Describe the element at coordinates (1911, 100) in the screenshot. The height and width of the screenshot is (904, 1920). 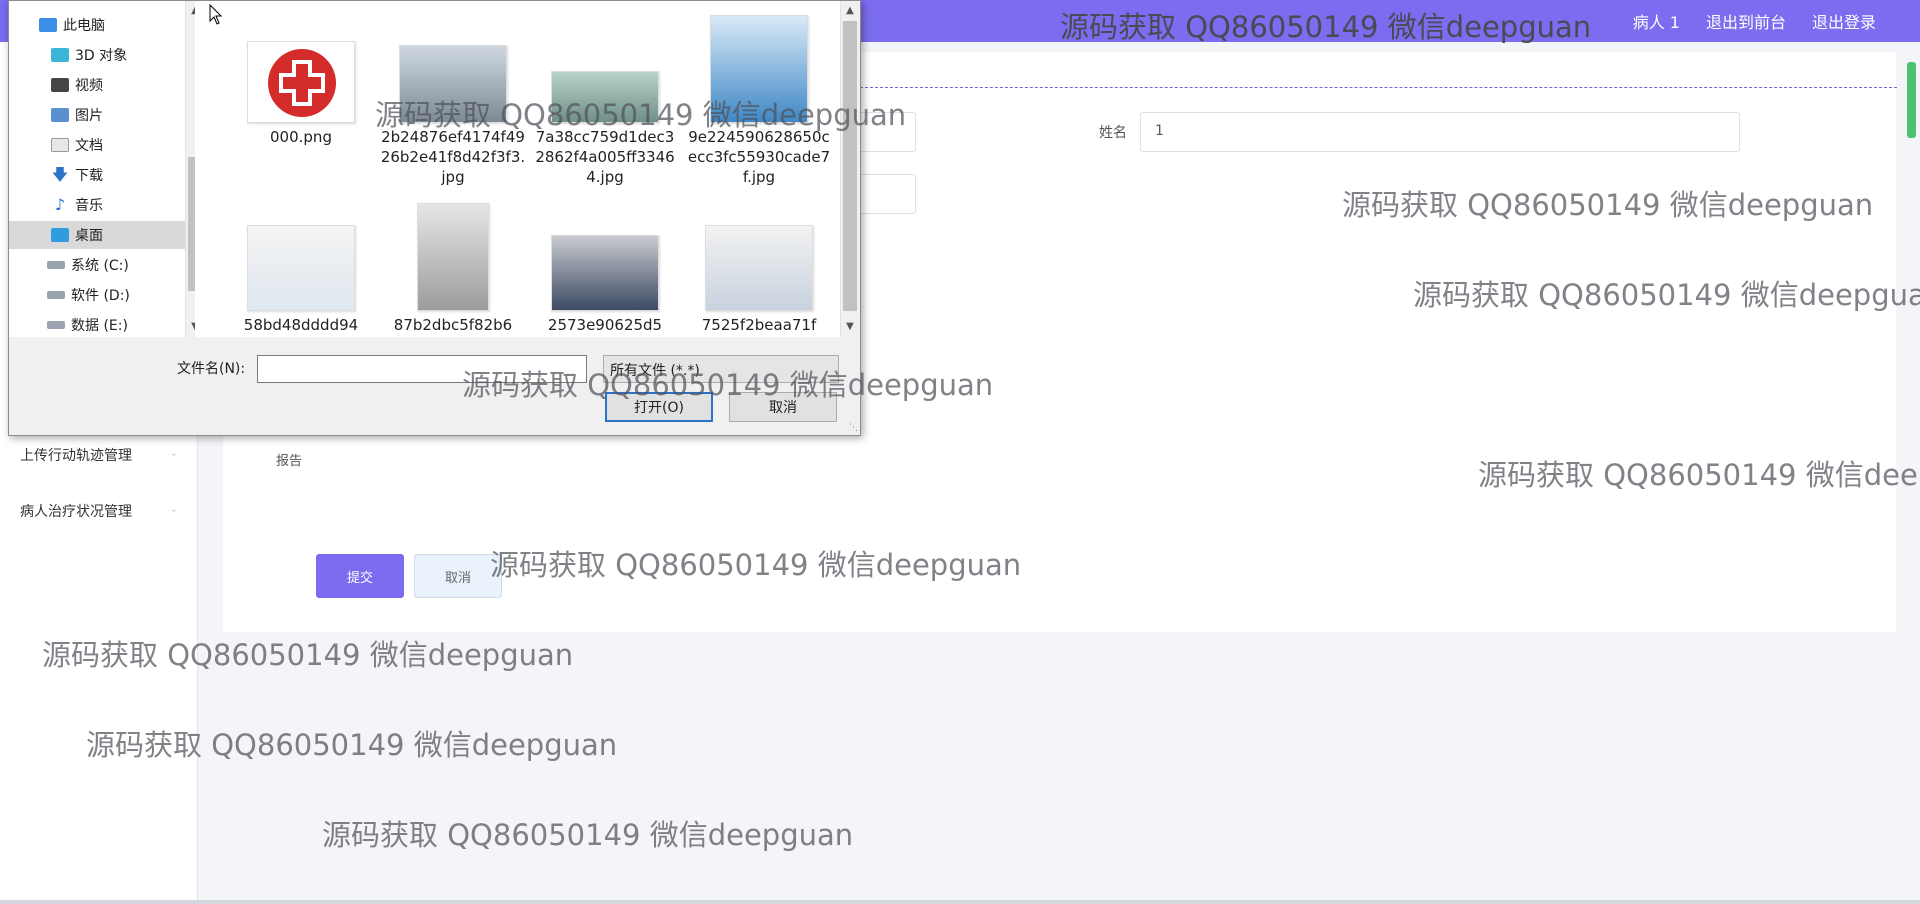
I see `page-scrollbar` at that location.